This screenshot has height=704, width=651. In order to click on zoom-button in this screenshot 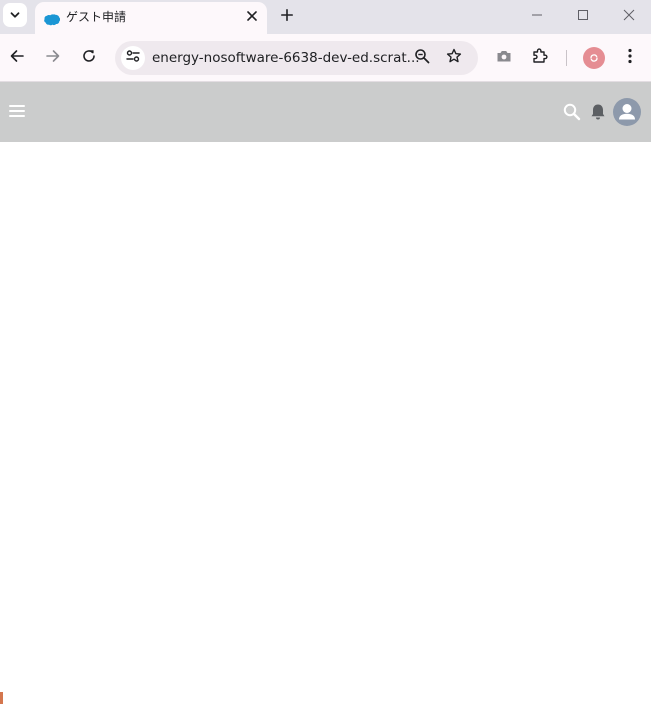, I will do `click(422, 58)`.